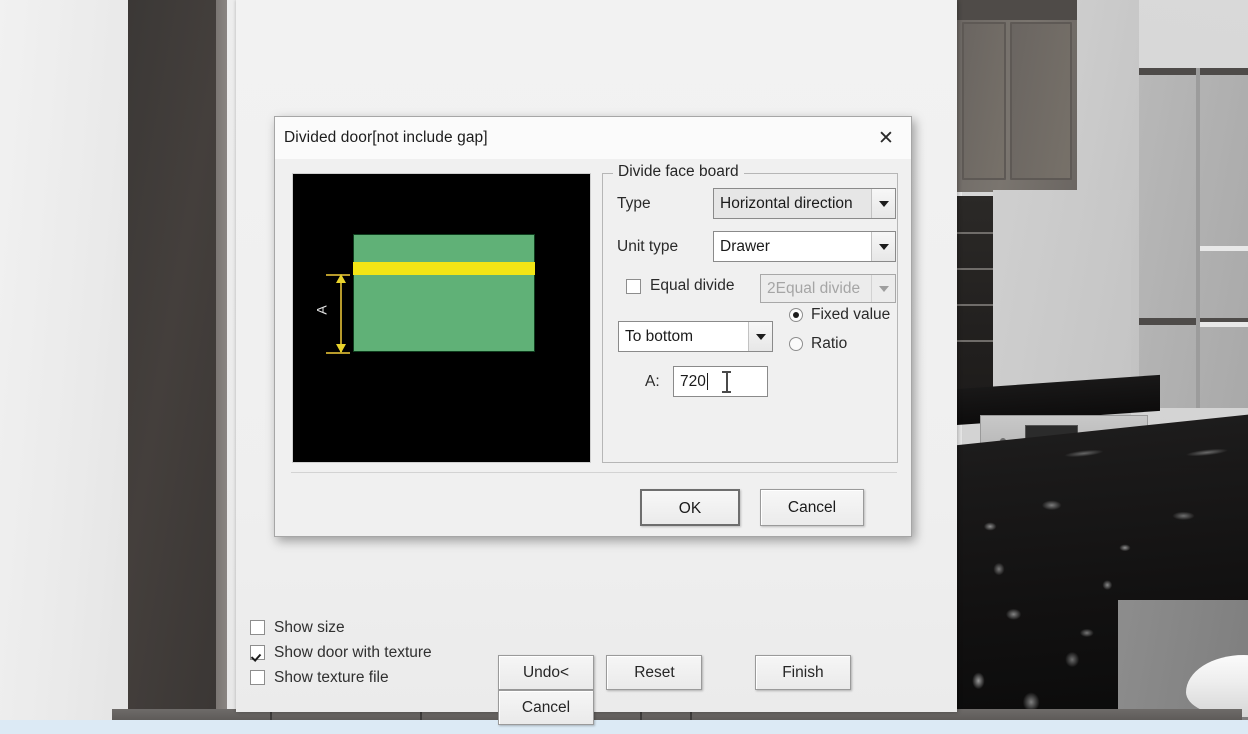  What do you see at coordinates (812, 507) in the screenshot?
I see `dialog-cancel-button: Cancel` at bounding box center [812, 507].